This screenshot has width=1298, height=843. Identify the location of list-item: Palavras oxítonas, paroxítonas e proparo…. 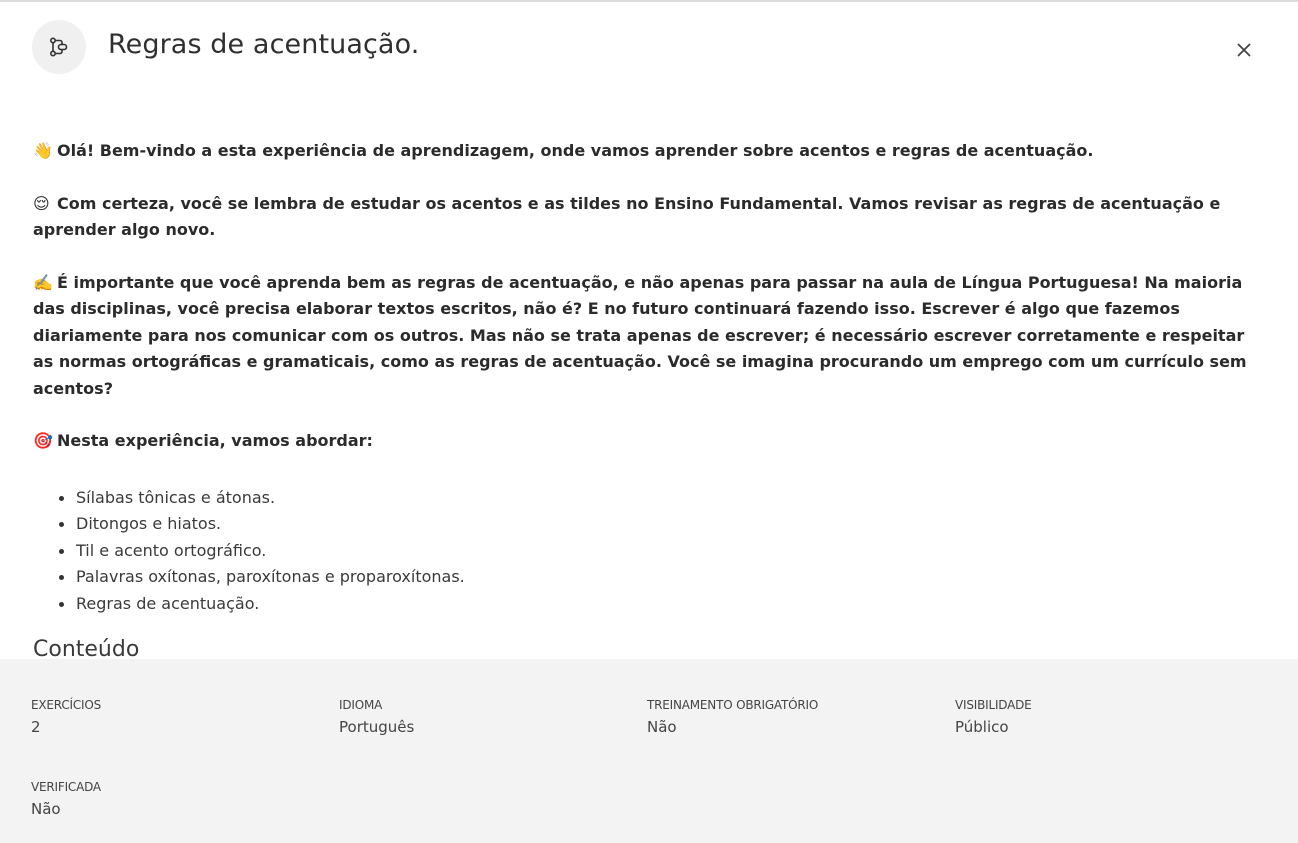
(657, 577).